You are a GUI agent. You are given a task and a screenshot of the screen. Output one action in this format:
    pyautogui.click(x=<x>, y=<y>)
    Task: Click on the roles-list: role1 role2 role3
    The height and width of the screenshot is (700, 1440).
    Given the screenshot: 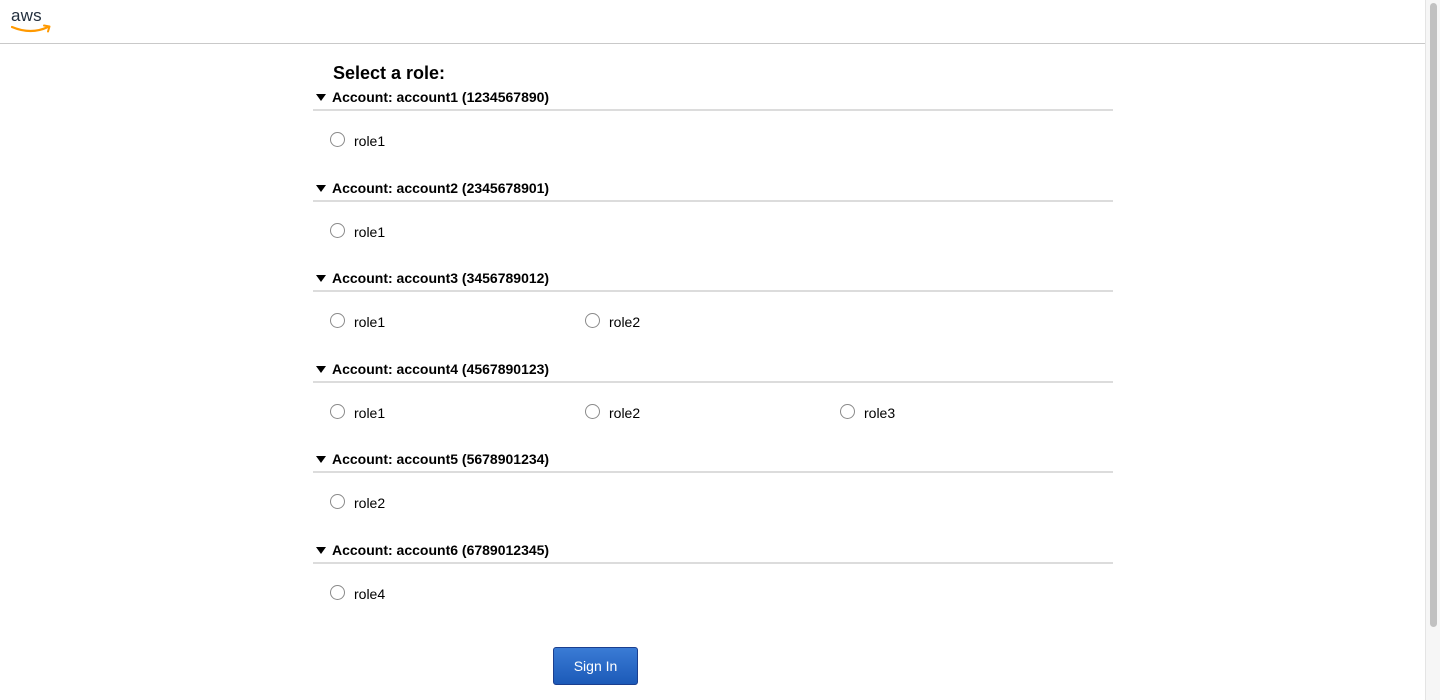 What is the action you would take?
    pyautogui.click(x=713, y=415)
    